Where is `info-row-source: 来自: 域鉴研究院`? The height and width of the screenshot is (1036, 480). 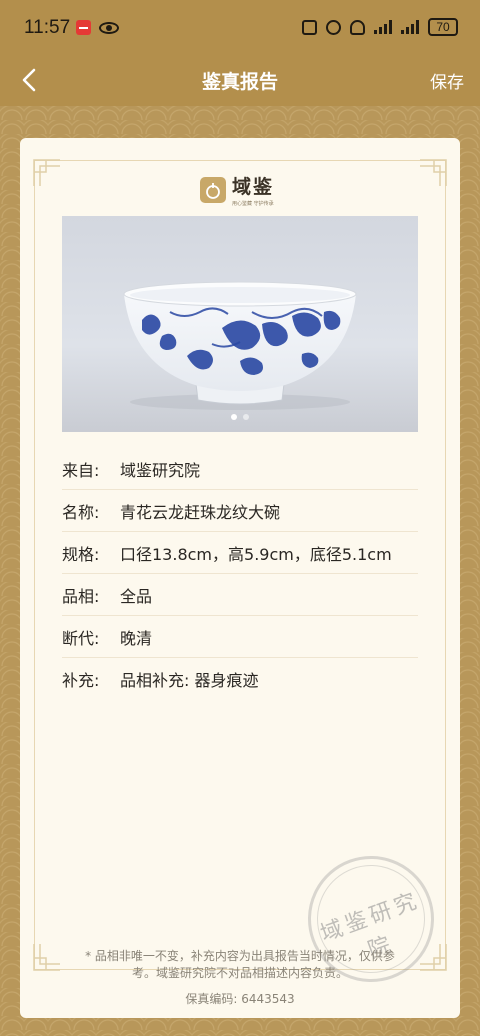
info-row-source: 来自: 域鉴研究院 is located at coordinates (240, 469).